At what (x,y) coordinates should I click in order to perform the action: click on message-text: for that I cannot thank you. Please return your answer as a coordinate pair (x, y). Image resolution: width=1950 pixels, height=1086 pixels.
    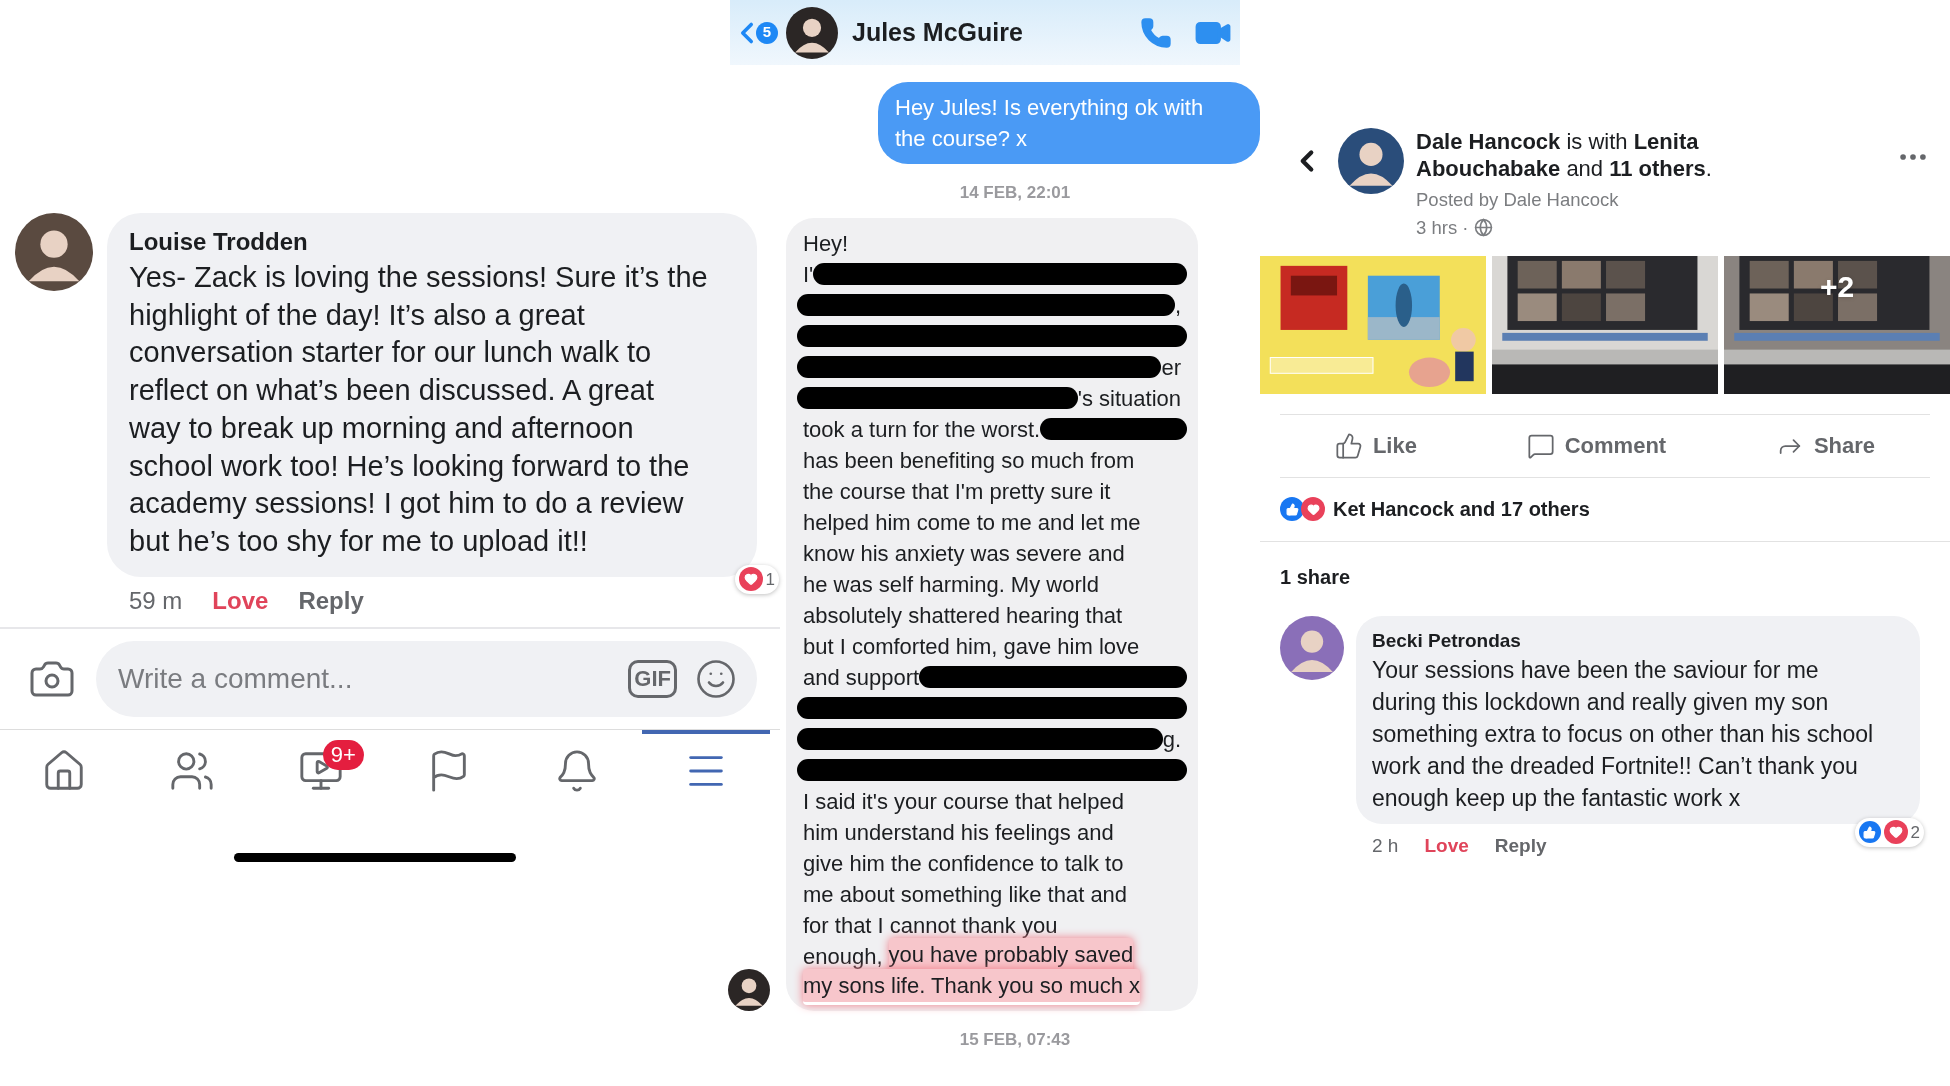
    Looking at the image, I should click on (930, 925).